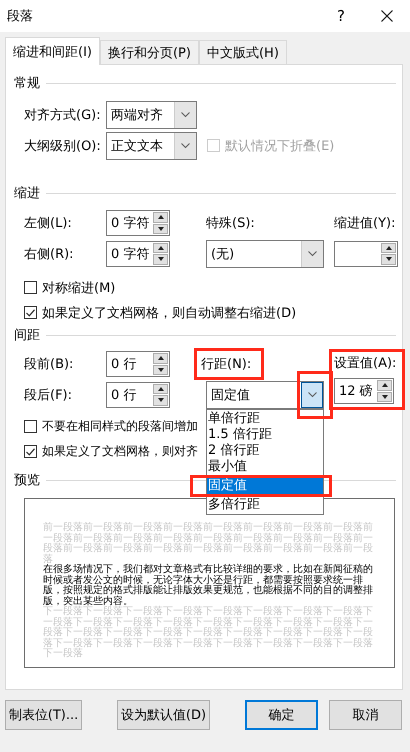 The width and height of the screenshot is (410, 752). I want to click on help-button: ?, so click(341, 16).